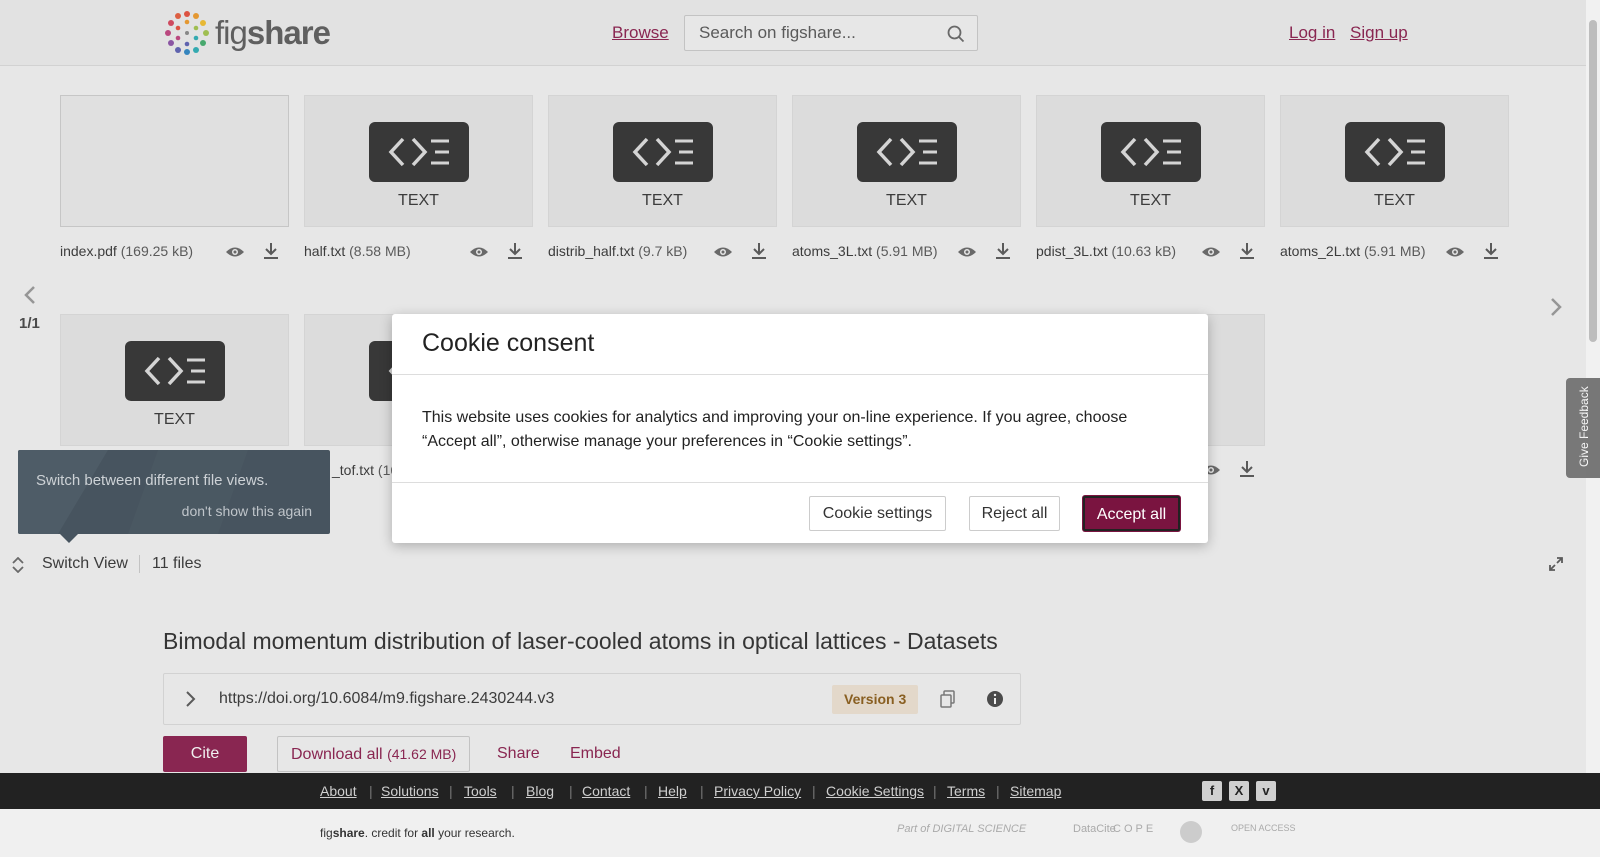  What do you see at coordinates (1131, 513) in the screenshot?
I see `accept-all-button: Accept all` at bounding box center [1131, 513].